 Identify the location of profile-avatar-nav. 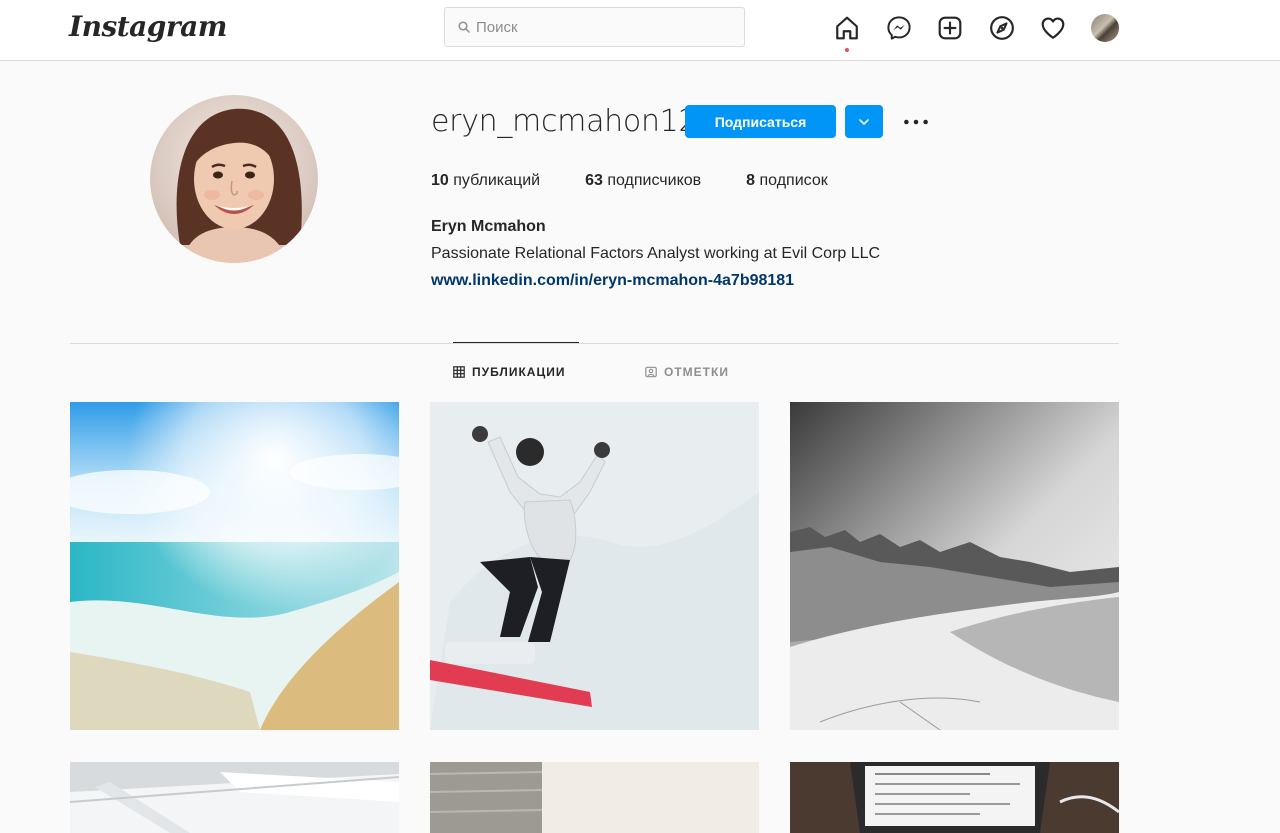
(1105, 28).